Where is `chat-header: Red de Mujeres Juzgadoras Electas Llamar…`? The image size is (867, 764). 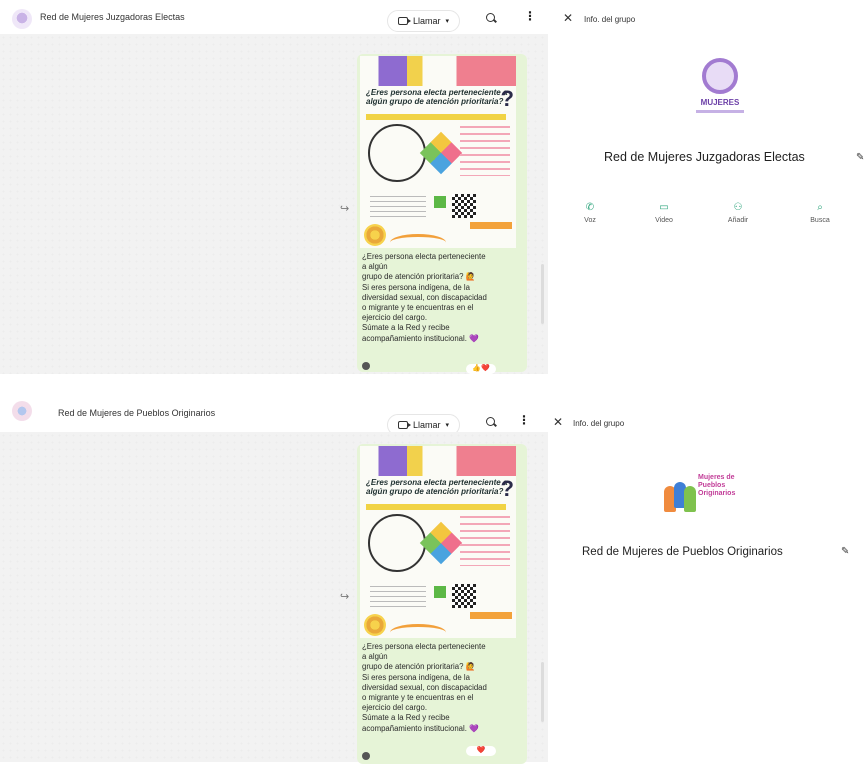
chat-header: Red de Mujeres Juzgadoras Electas Llamar… is located at coordinates (270, 17).